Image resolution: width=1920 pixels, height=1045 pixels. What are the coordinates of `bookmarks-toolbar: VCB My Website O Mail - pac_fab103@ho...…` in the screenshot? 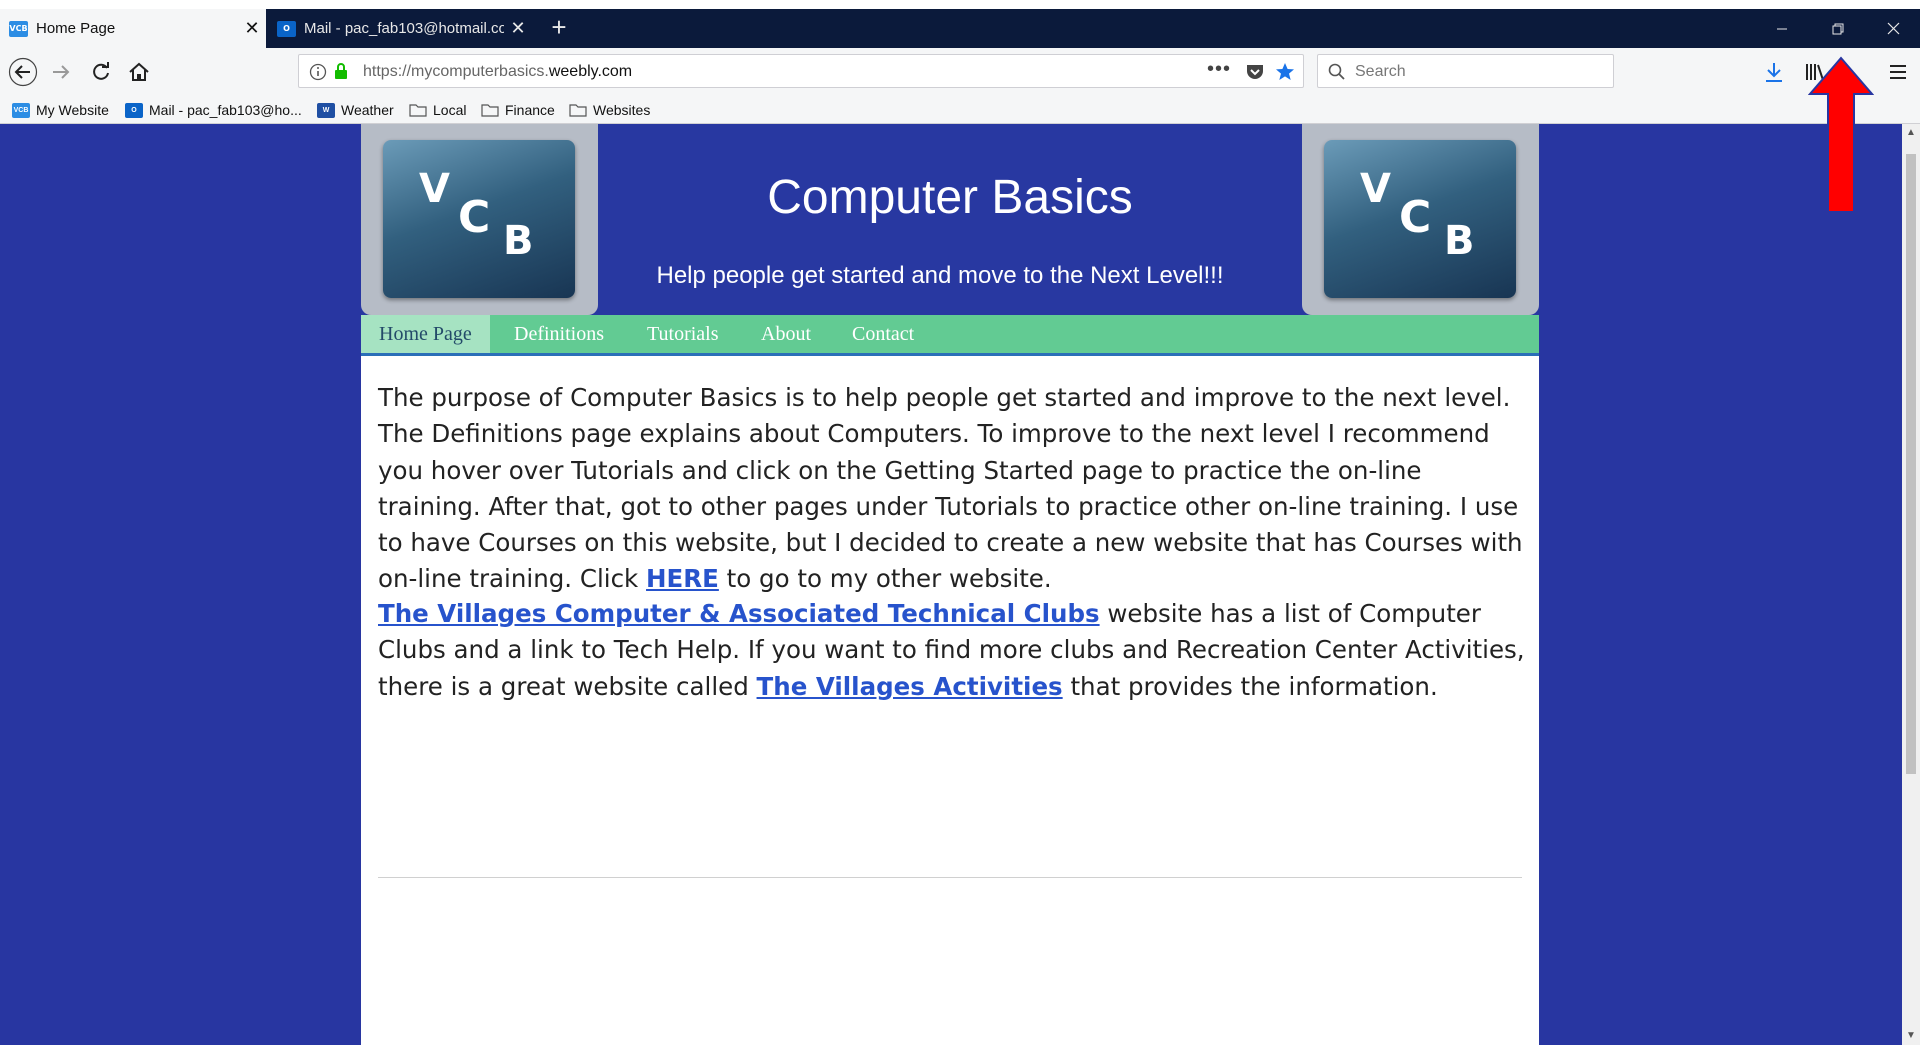 It's located at (960, 110).